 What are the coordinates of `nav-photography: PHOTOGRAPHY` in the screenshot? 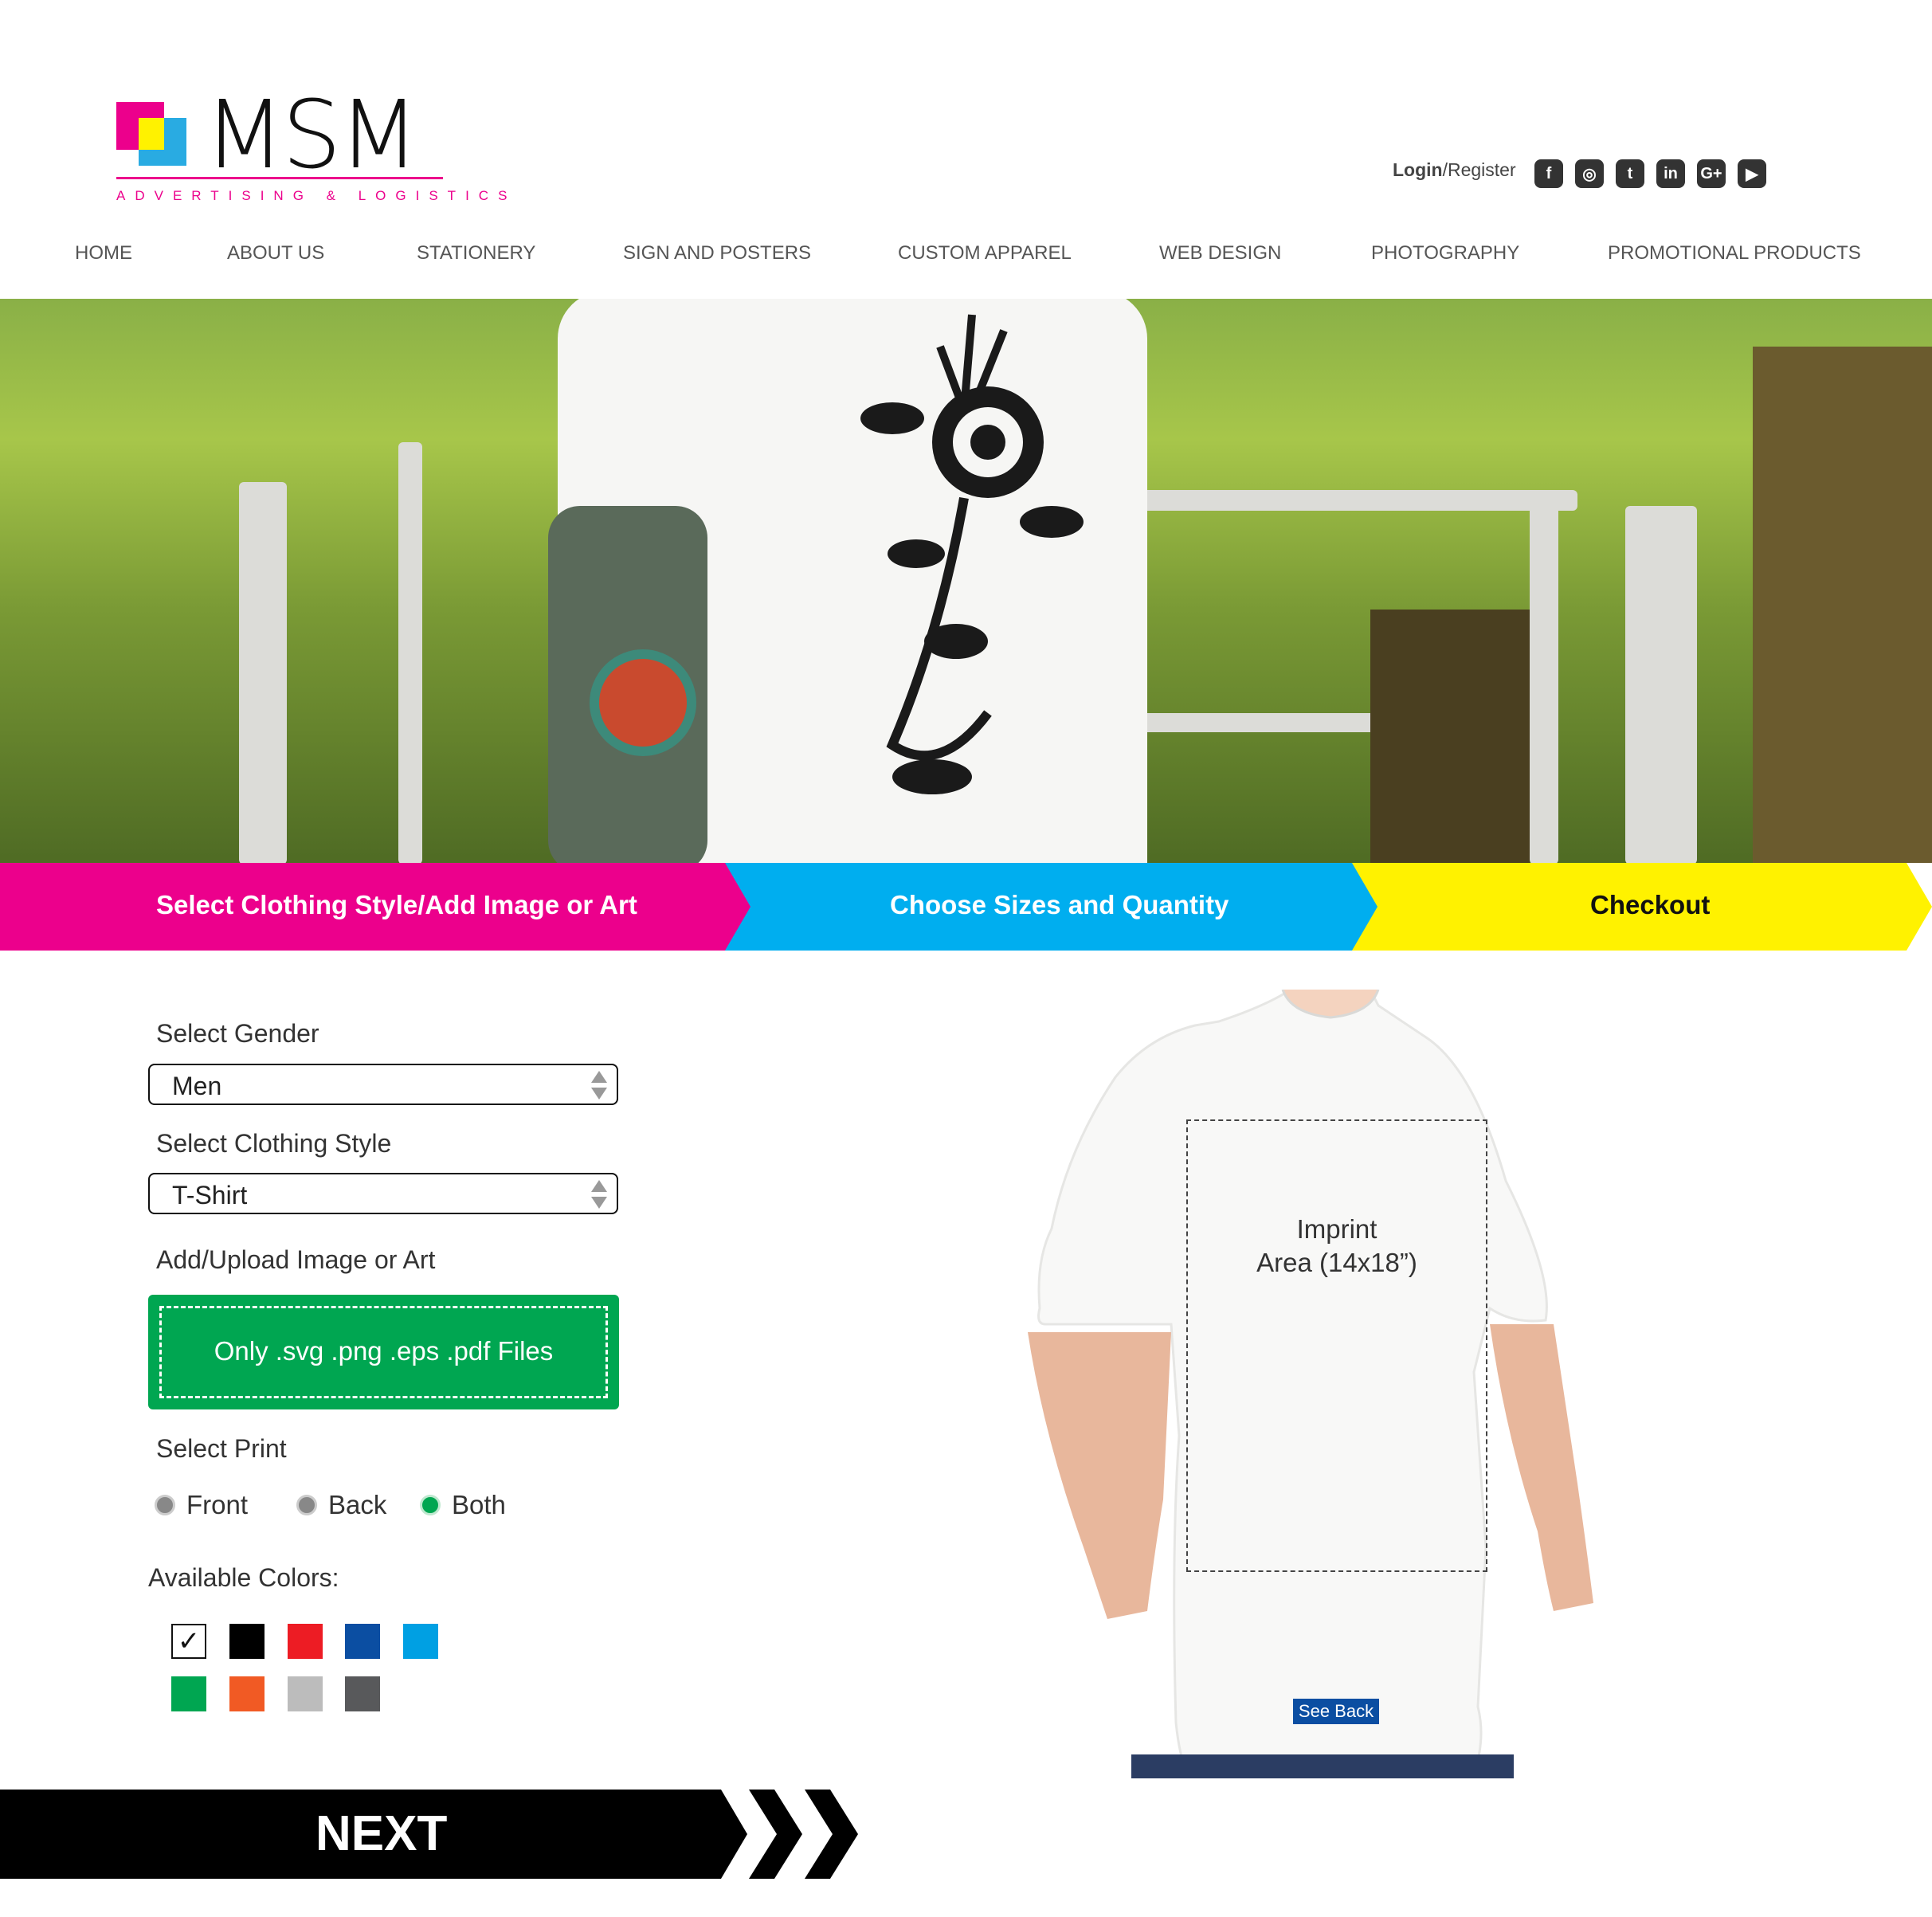 It's located at (1445, 253).